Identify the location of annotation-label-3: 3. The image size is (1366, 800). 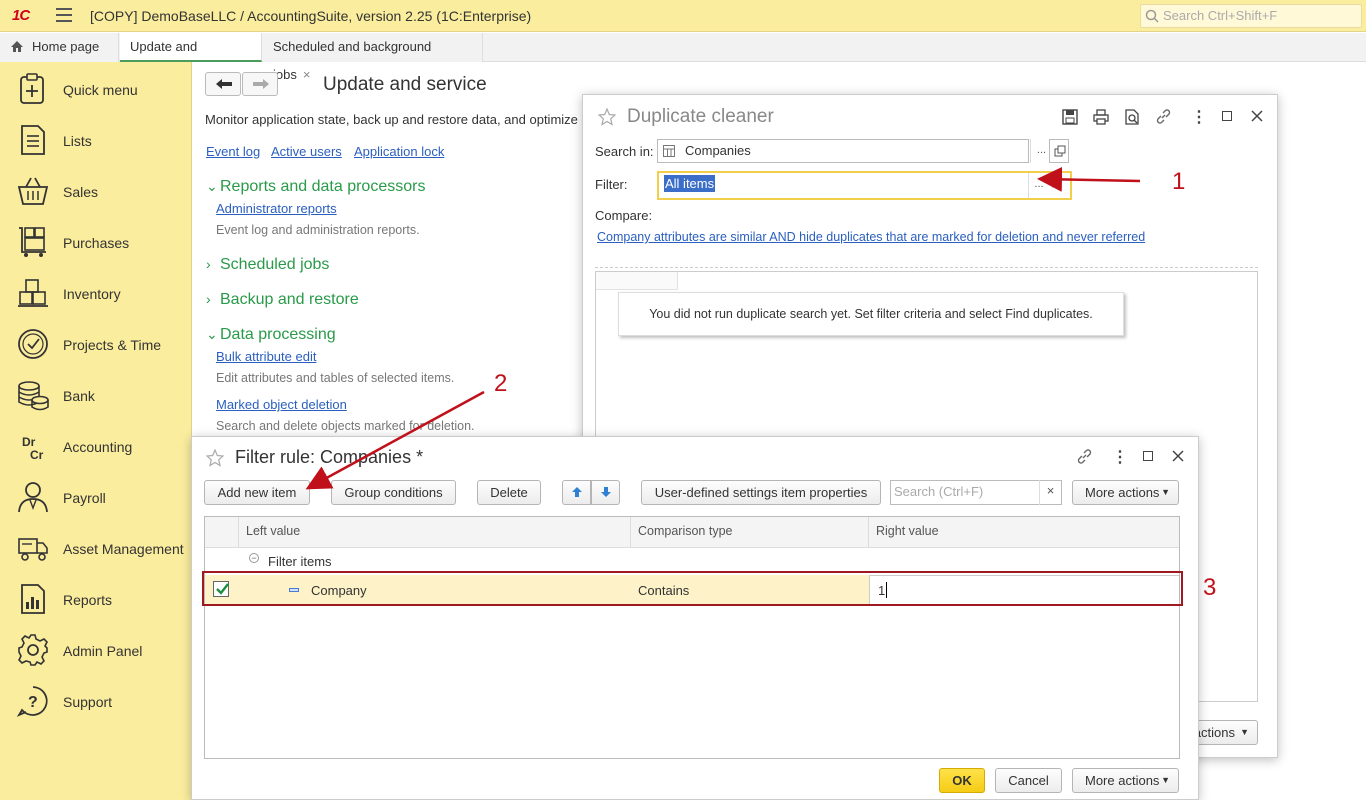
(1210, 587).